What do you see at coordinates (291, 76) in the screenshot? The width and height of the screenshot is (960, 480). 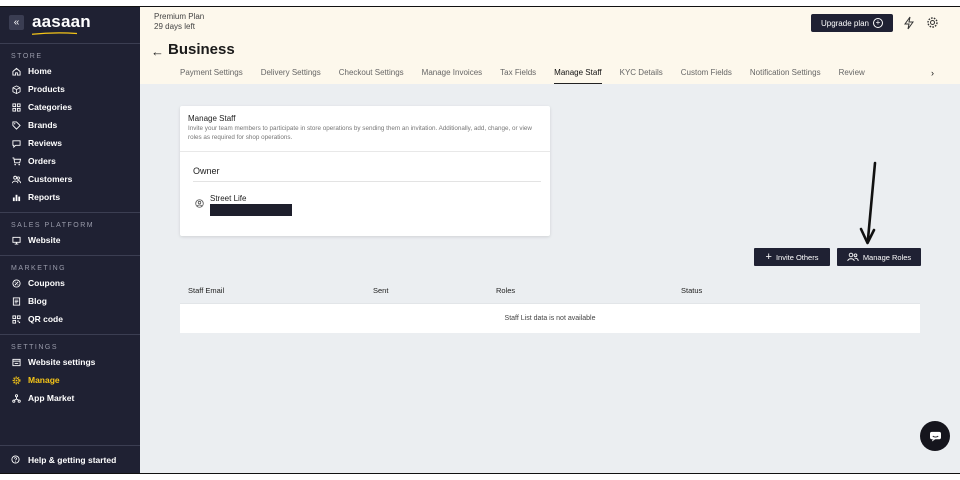 I see `tab-delivery-settings: Delivery Settings` at bounding box center [291, 76].